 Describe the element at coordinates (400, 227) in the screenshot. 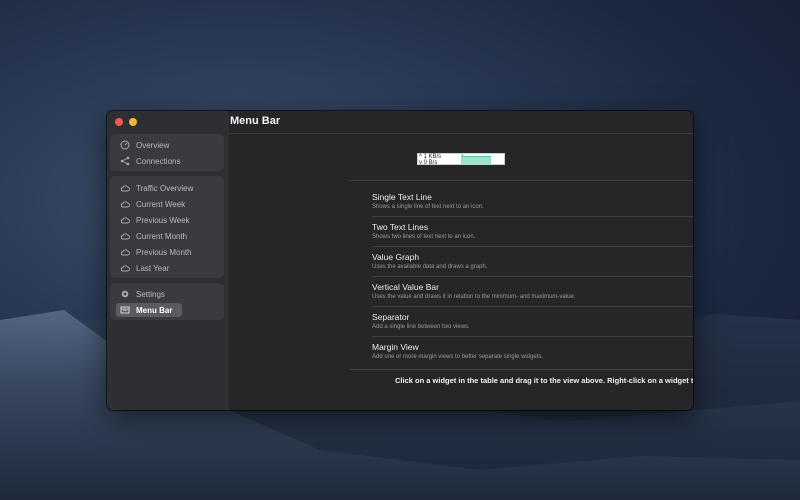

I see `widget-title: Two Text Lines` at that location.